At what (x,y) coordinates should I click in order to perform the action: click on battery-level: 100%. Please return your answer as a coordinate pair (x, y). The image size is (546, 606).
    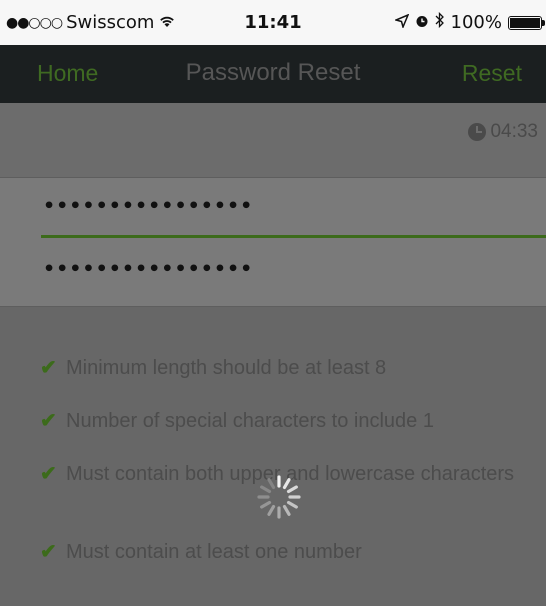
    Looking at the image, I should click on (476, 22).